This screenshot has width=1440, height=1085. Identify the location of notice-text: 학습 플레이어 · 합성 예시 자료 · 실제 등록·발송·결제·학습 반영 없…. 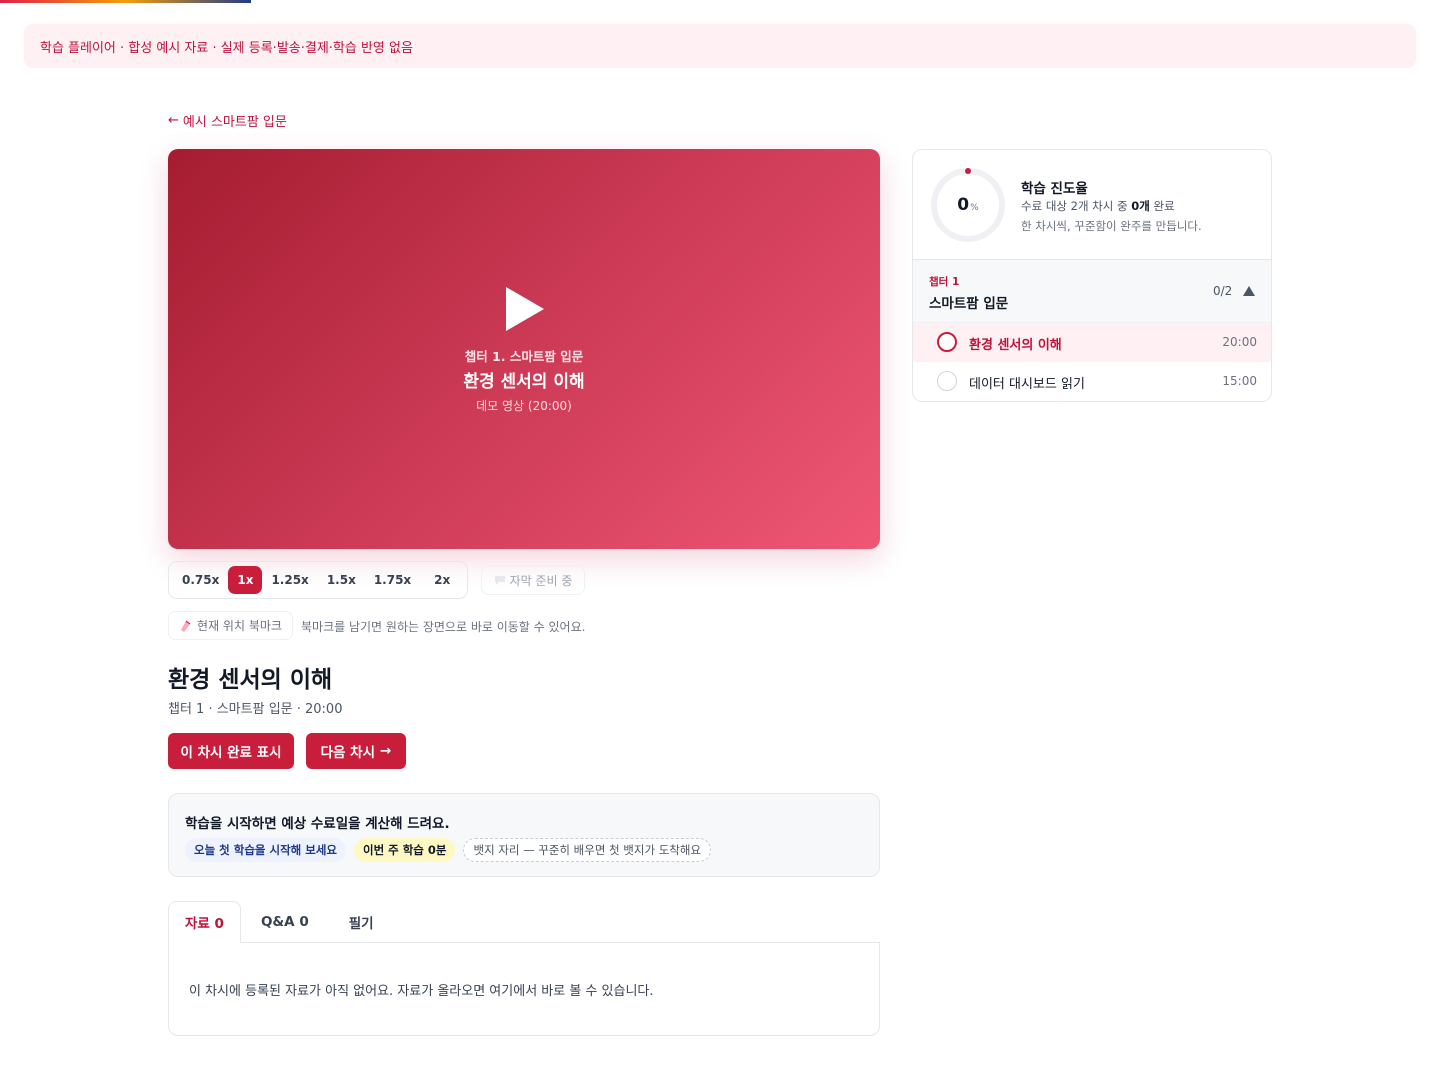
(226, 48).